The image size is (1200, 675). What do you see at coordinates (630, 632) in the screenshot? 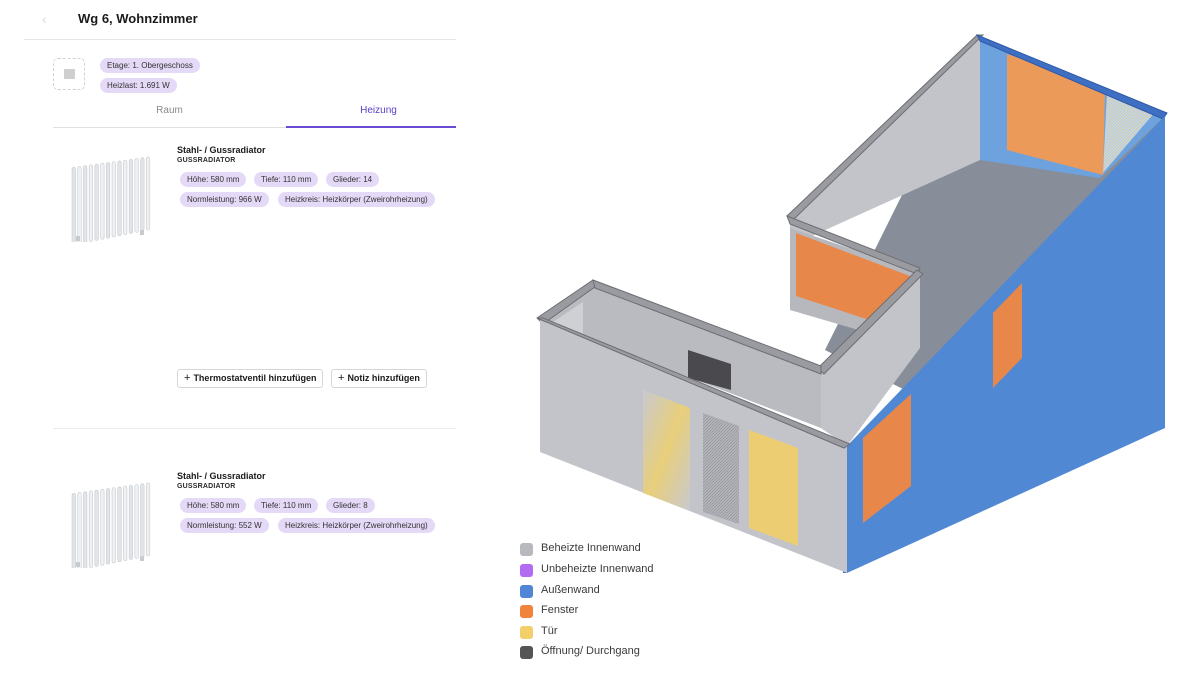
I see `legend-item: Tür` at bounding box center [630, 632].